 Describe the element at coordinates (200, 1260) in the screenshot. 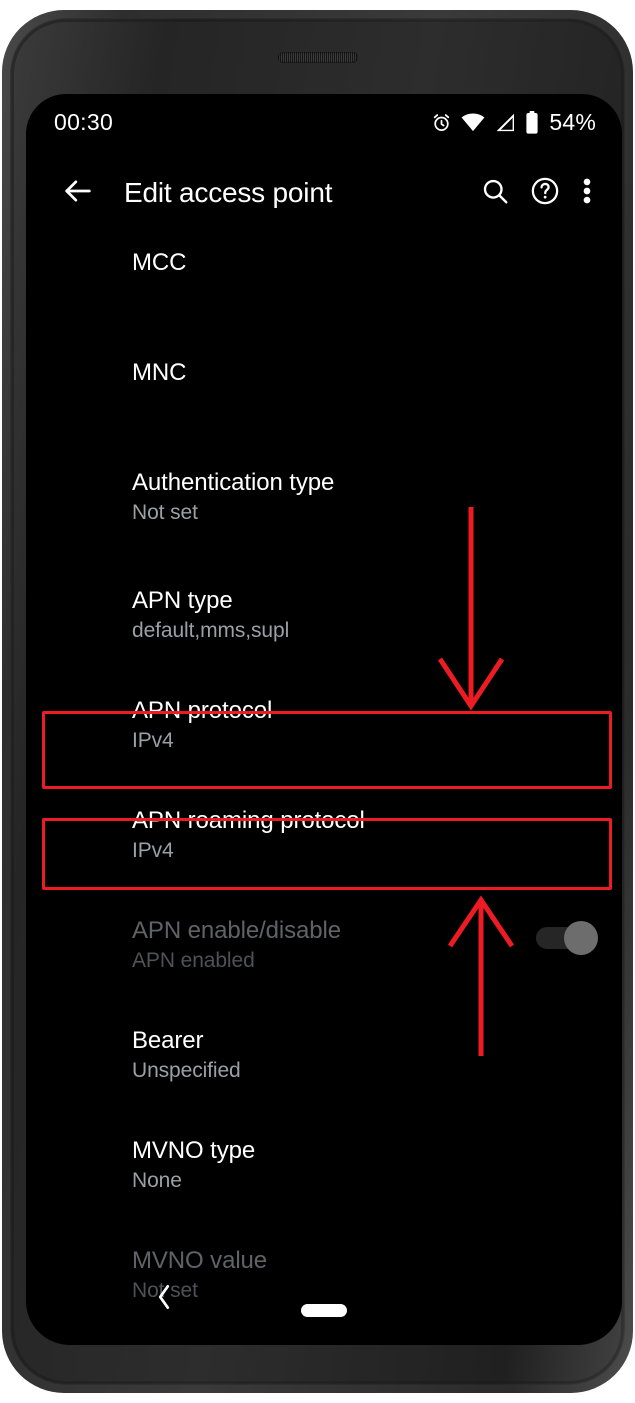

I see `pref-title: MVNO value` at that location.